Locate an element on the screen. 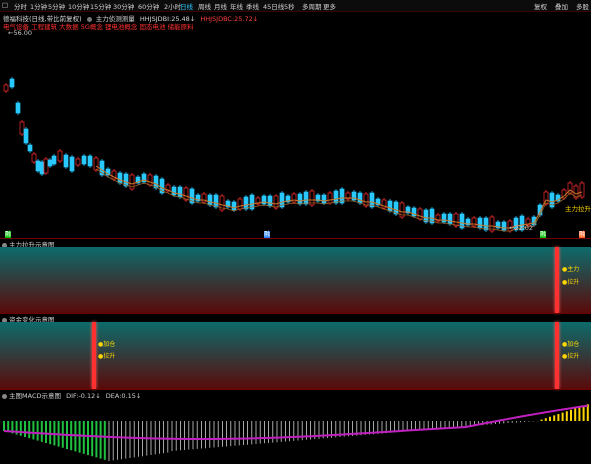  period-tab: 15分钟 is located at coordinates (100, 6).